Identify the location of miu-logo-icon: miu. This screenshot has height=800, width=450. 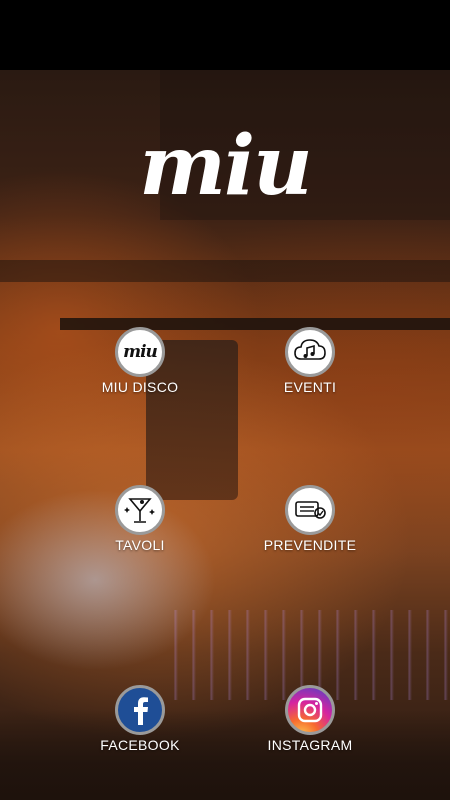
(140, 352).